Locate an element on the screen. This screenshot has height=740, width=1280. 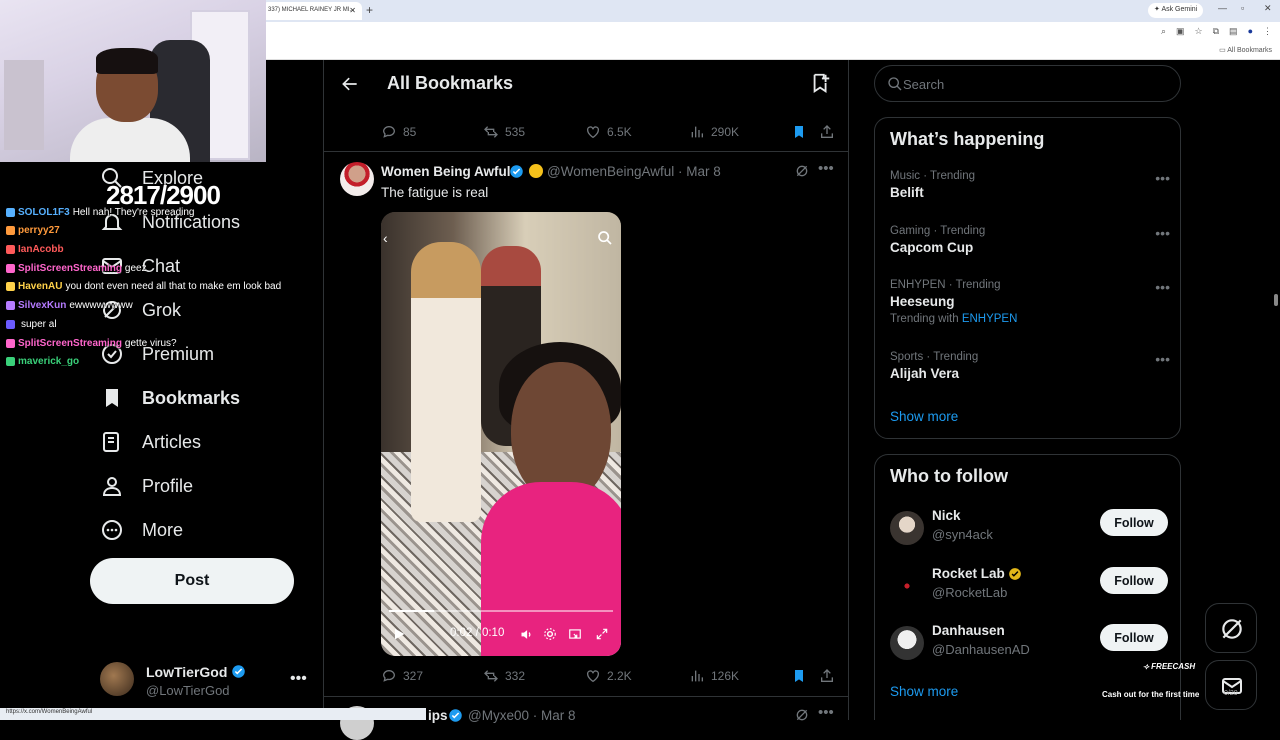
trend-category: Music · Trending is located at coordinates (933, 176).